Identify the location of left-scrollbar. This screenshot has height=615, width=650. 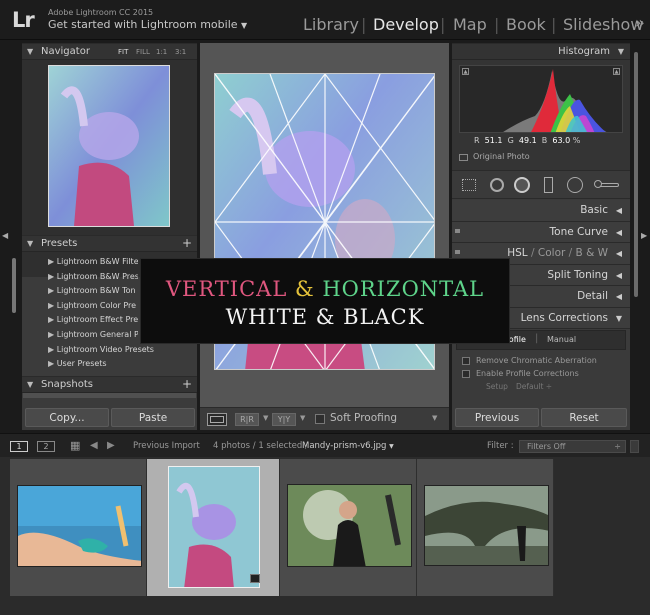
(14, 285).